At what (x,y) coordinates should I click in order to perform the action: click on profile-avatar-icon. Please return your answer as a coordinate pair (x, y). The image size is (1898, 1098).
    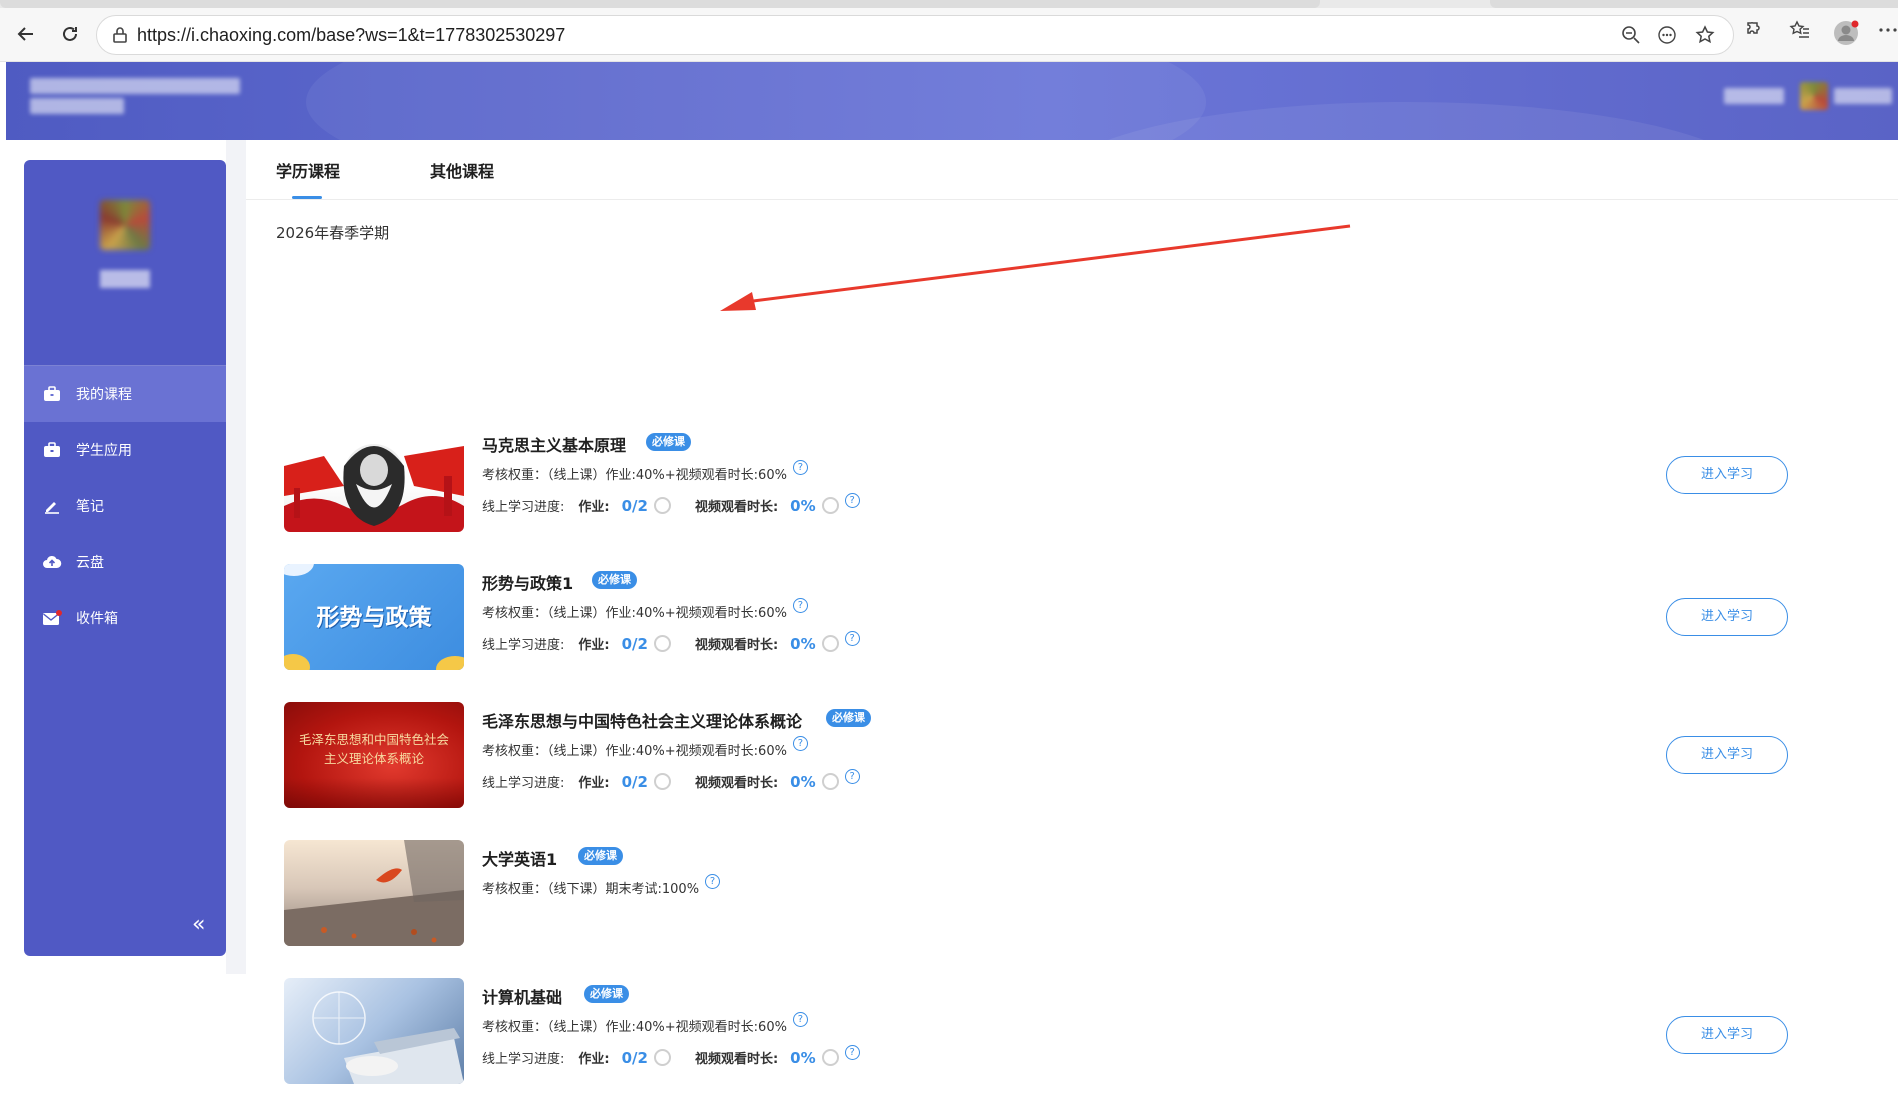
    Looking at the image, I should click on (1846, 33).